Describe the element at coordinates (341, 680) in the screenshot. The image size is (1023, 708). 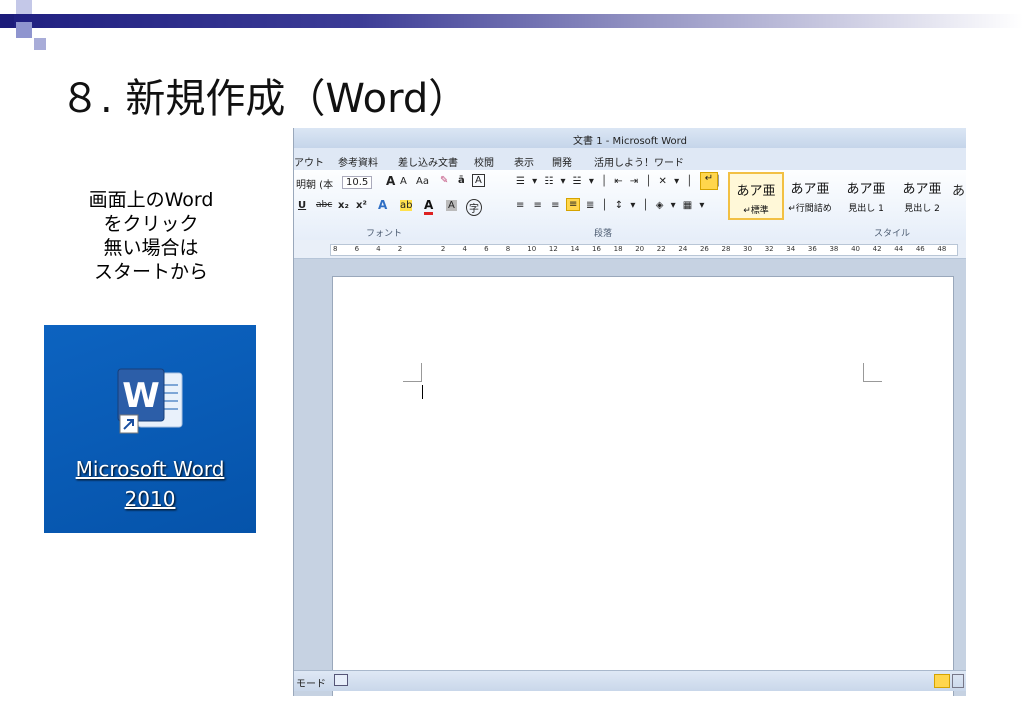
I see `macro-record-icon` at that location.